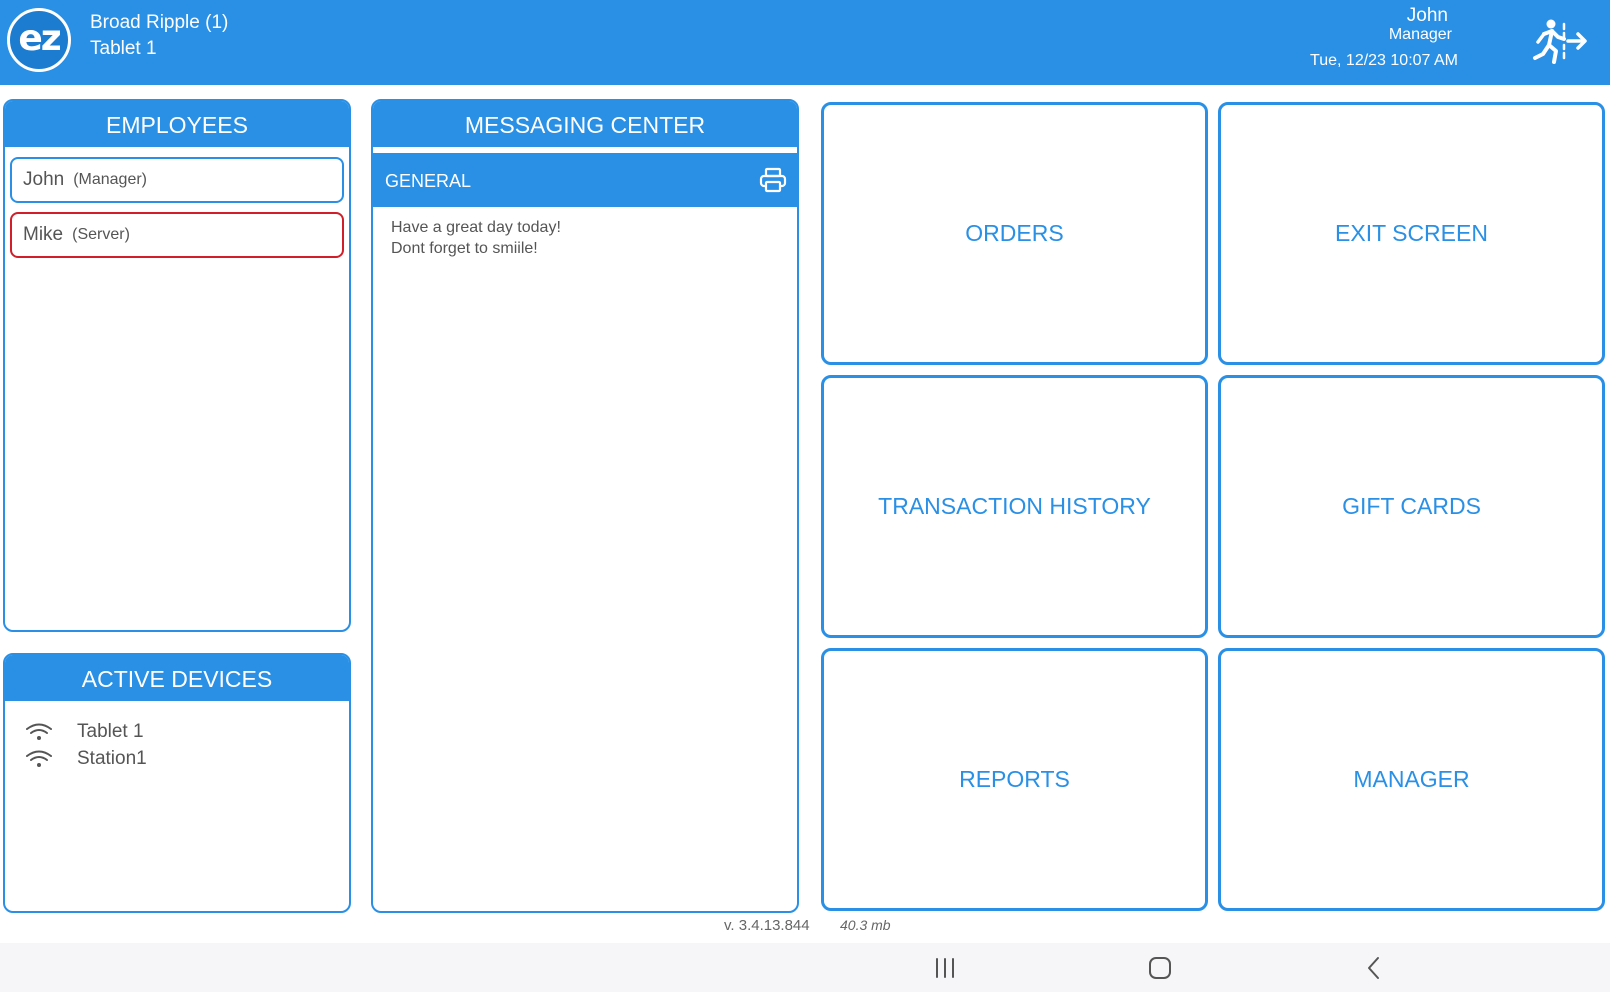 This screenshot has height=992, width=1610. Describe the element at coordinates (805, 967) in the screenshot. I see `android-nav-bar` at that location.